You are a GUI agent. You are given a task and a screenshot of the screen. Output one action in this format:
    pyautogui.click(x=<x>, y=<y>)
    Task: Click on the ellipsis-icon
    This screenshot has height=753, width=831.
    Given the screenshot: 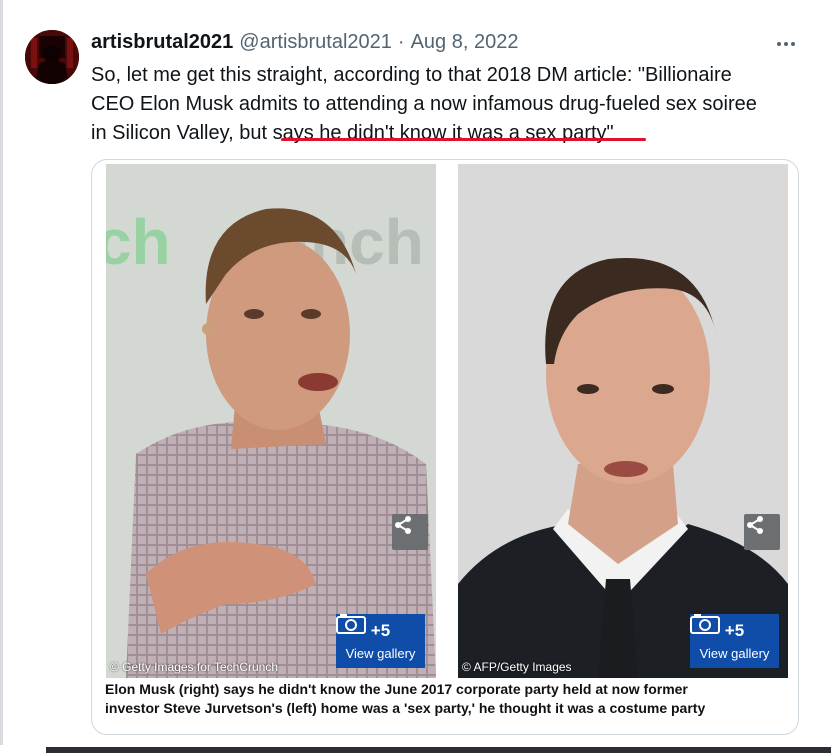 What is the action you would take?
    pyautogui.click(x=786, y=44)
    